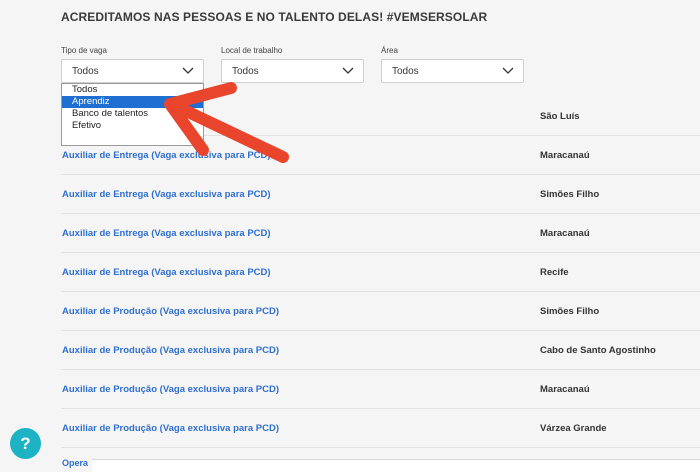 The width and height of the screenshot is (700, 472). What do you see at coordinates (389, 50) in the screenshot?
I see `filter-label-area: Área` at bounding box center [389, 50].